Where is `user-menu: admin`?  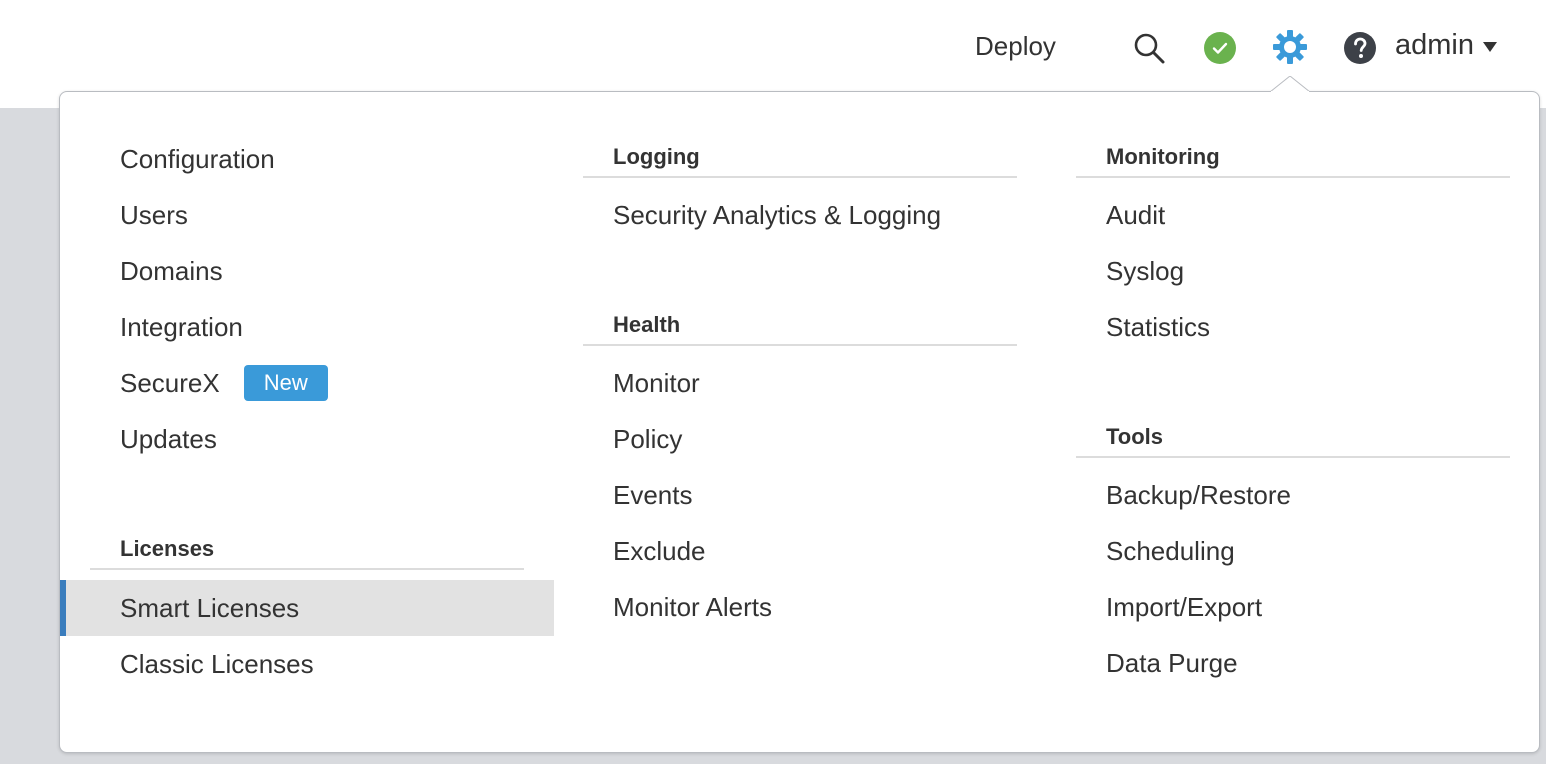 user-menu: admin is located at coordinates (1446, 45).